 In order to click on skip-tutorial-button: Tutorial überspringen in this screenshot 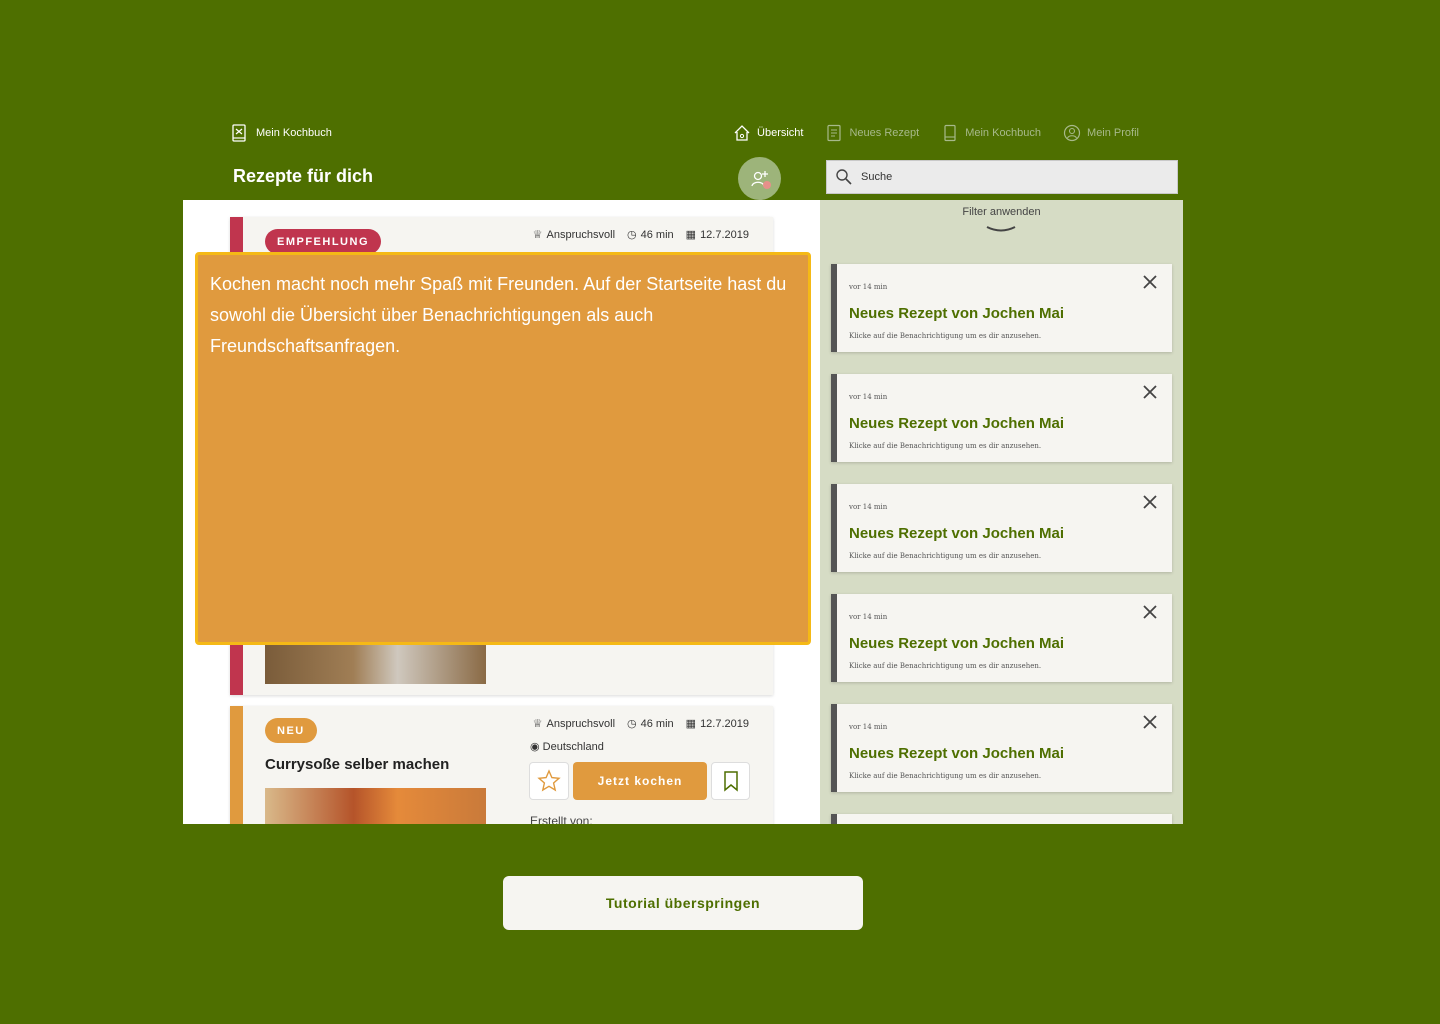, I will do `click(683, 903)`.